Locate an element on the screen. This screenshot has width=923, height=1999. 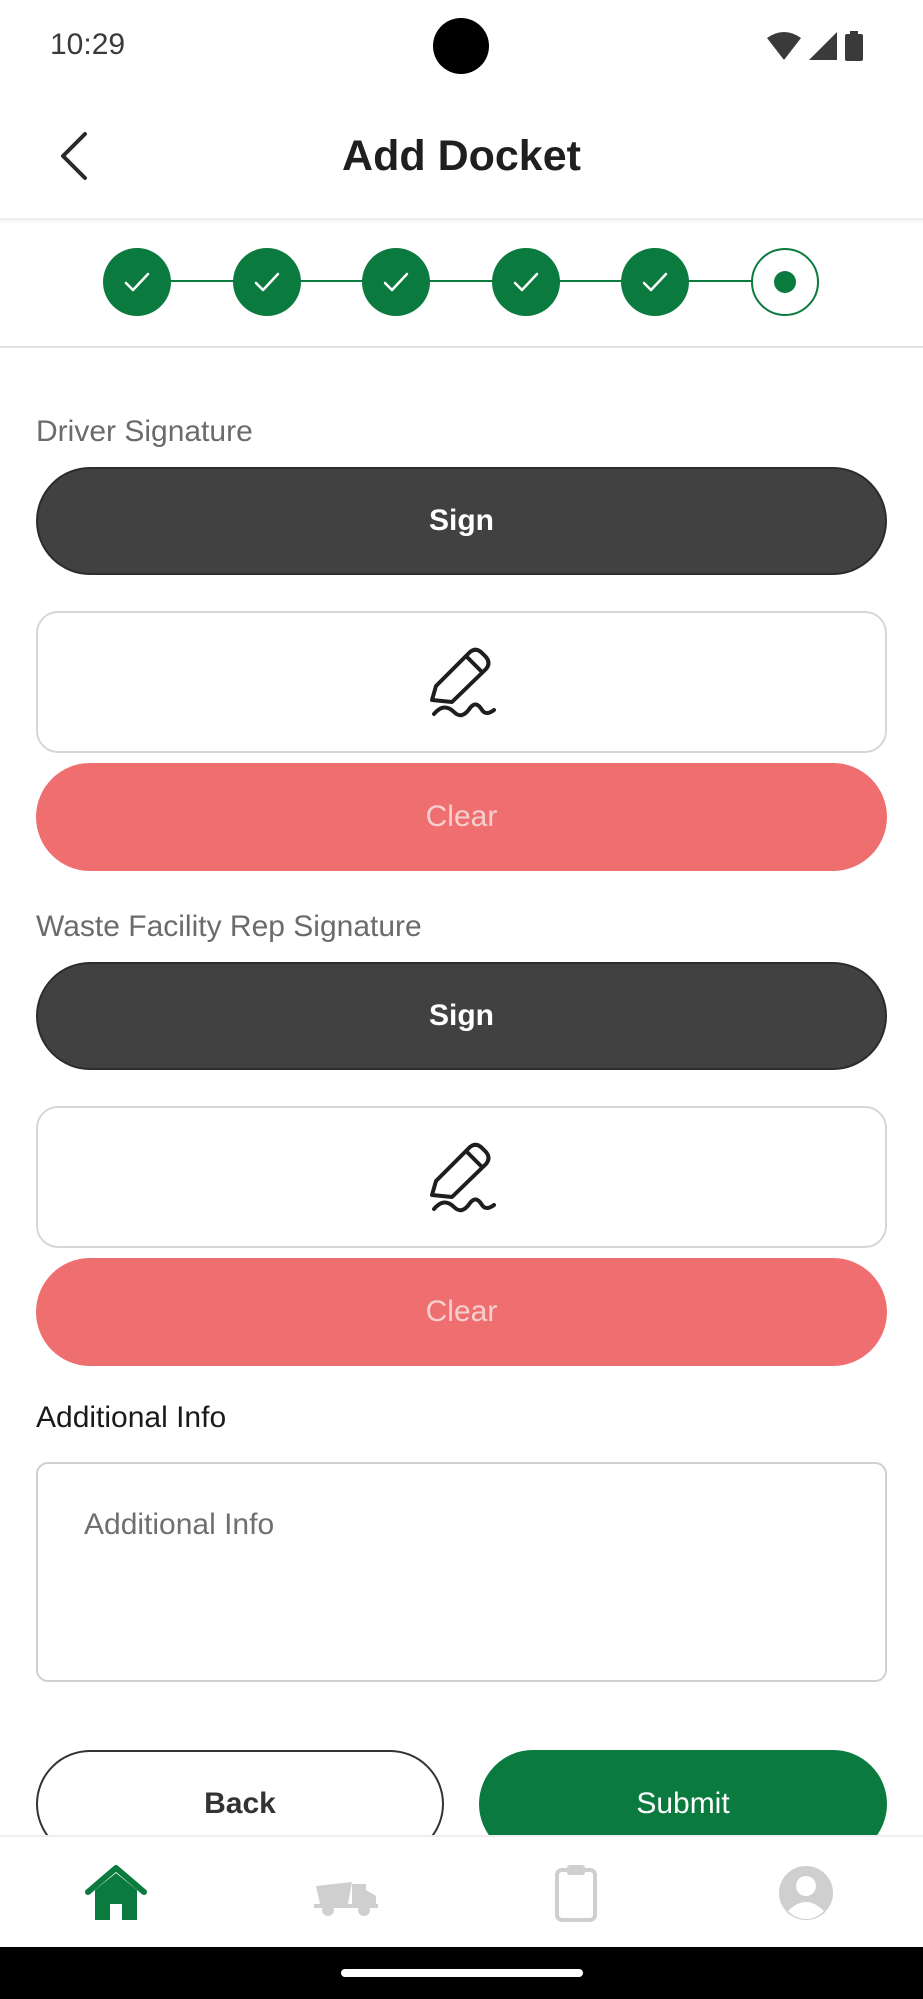
clipboard-icon is located at coordinates (576, 1893).